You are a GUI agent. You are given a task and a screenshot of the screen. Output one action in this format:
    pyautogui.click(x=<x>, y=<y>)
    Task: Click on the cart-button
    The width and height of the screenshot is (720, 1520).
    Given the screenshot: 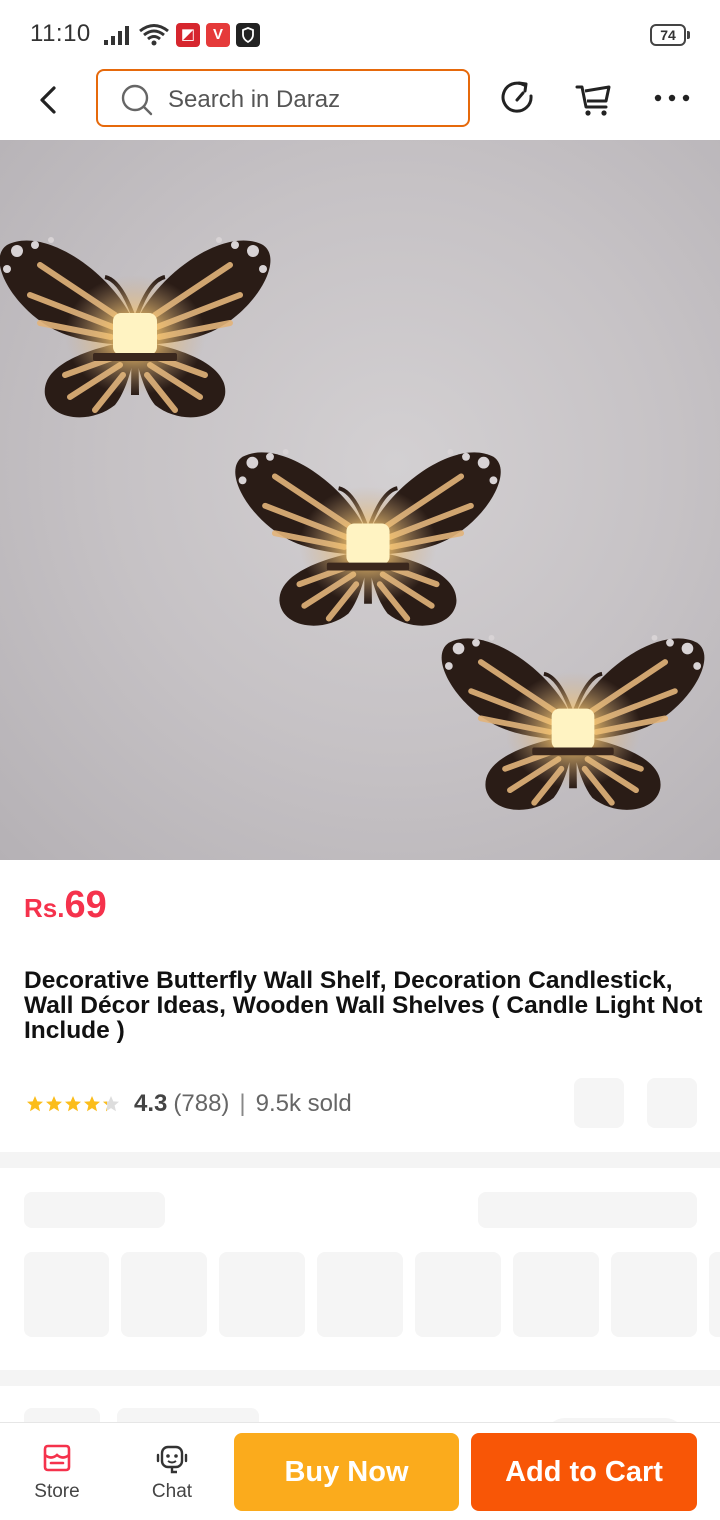 What is the action you would take?
    pyautogui.click(x=594, y=98)
    